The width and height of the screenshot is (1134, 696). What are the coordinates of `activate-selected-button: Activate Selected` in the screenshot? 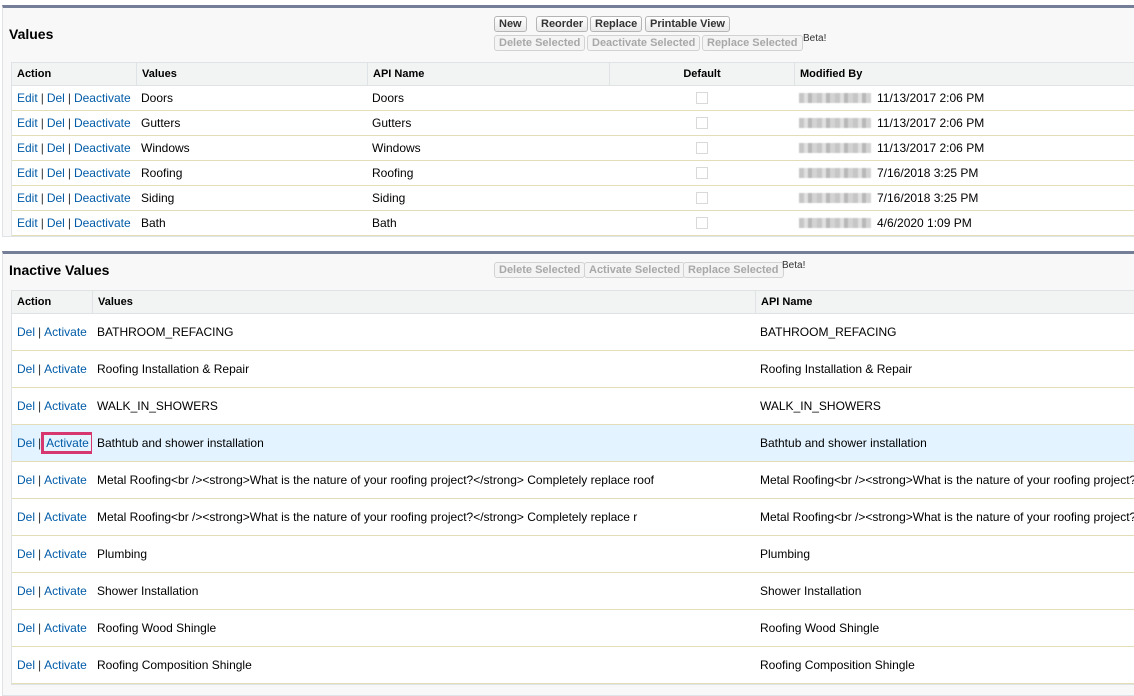 It's located at (635, 270).